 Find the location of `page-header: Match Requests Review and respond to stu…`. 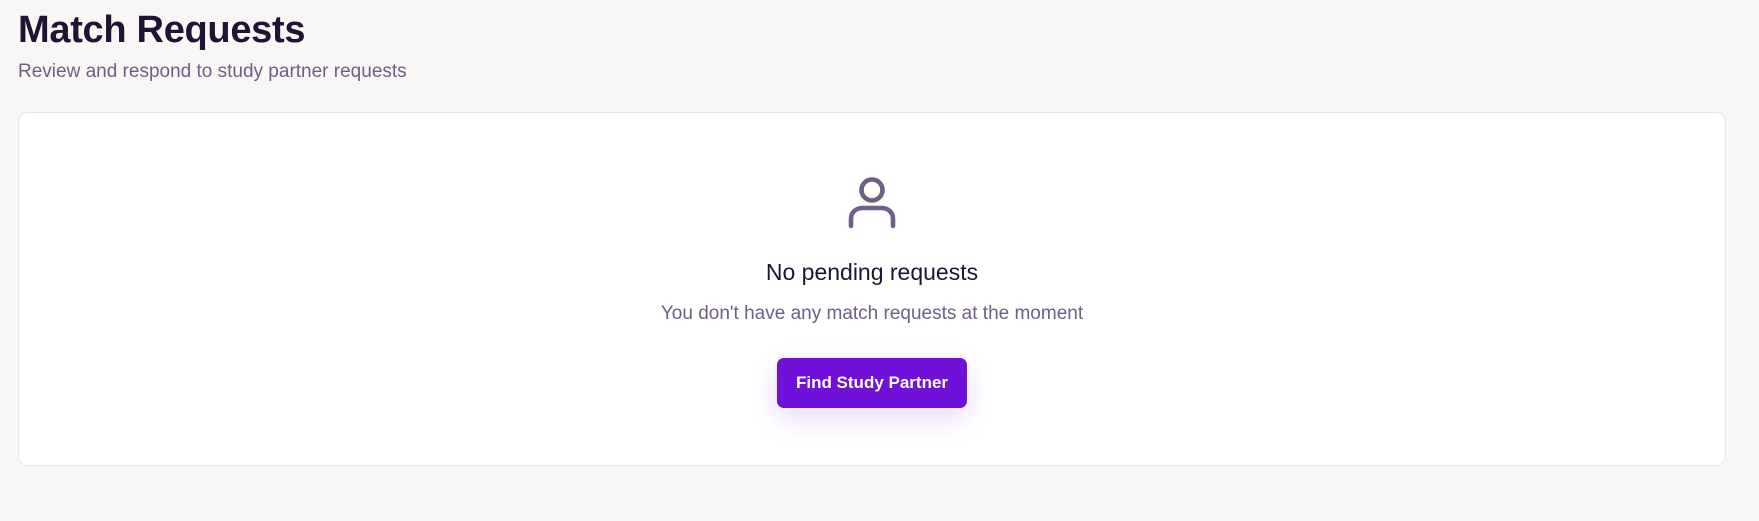

page-header: Match Requests Review and respond to stu… is located at coordinates (212, 45).